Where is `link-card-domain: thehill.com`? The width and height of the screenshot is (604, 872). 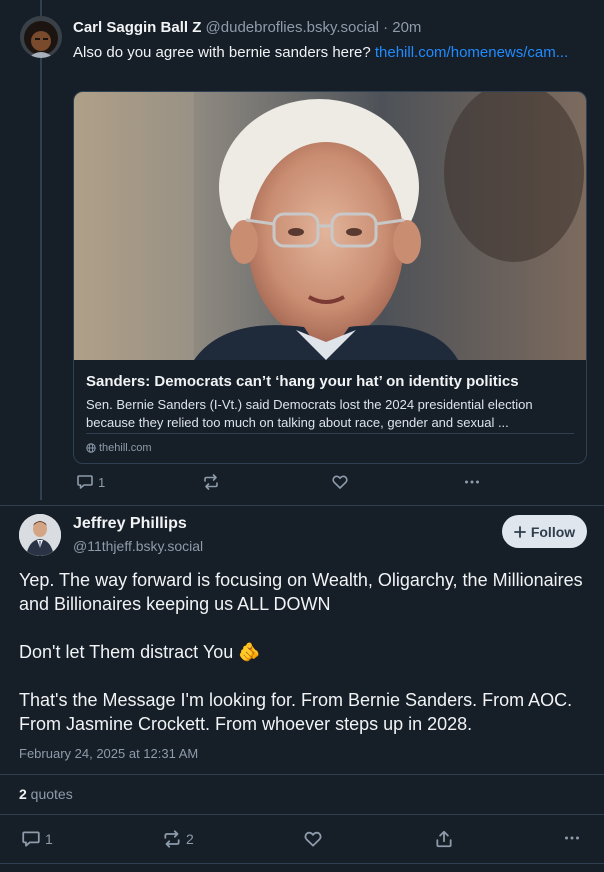
link-card-domain: thehill.com is located at coordinates (119, 448).